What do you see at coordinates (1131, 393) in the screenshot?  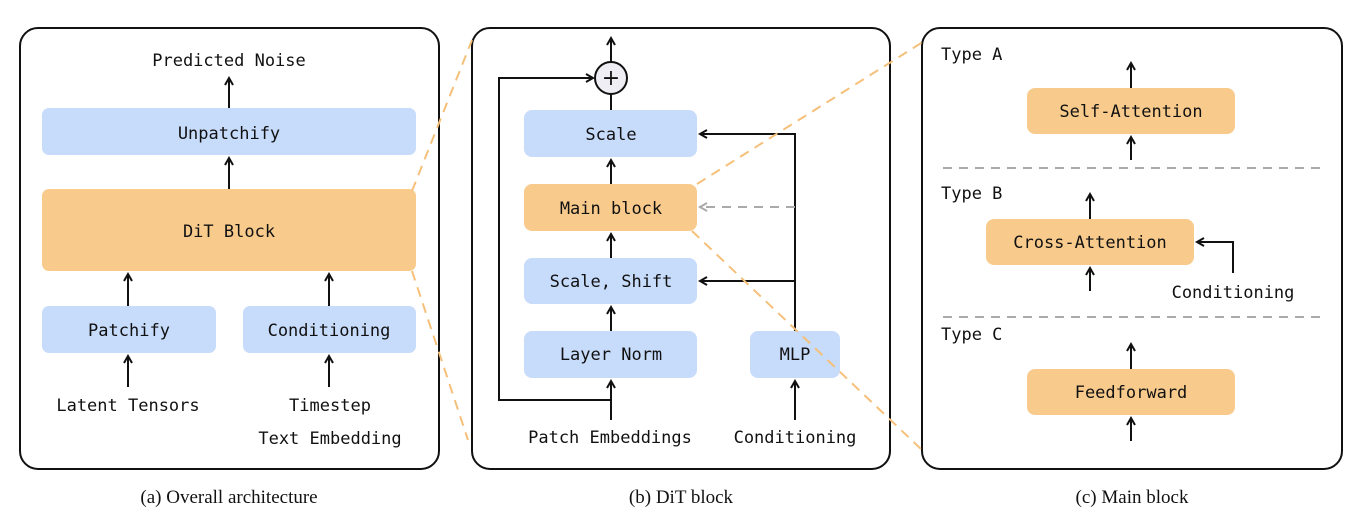 I see `feedforward-label: Feedforward` at bounding box center [1131, 393].